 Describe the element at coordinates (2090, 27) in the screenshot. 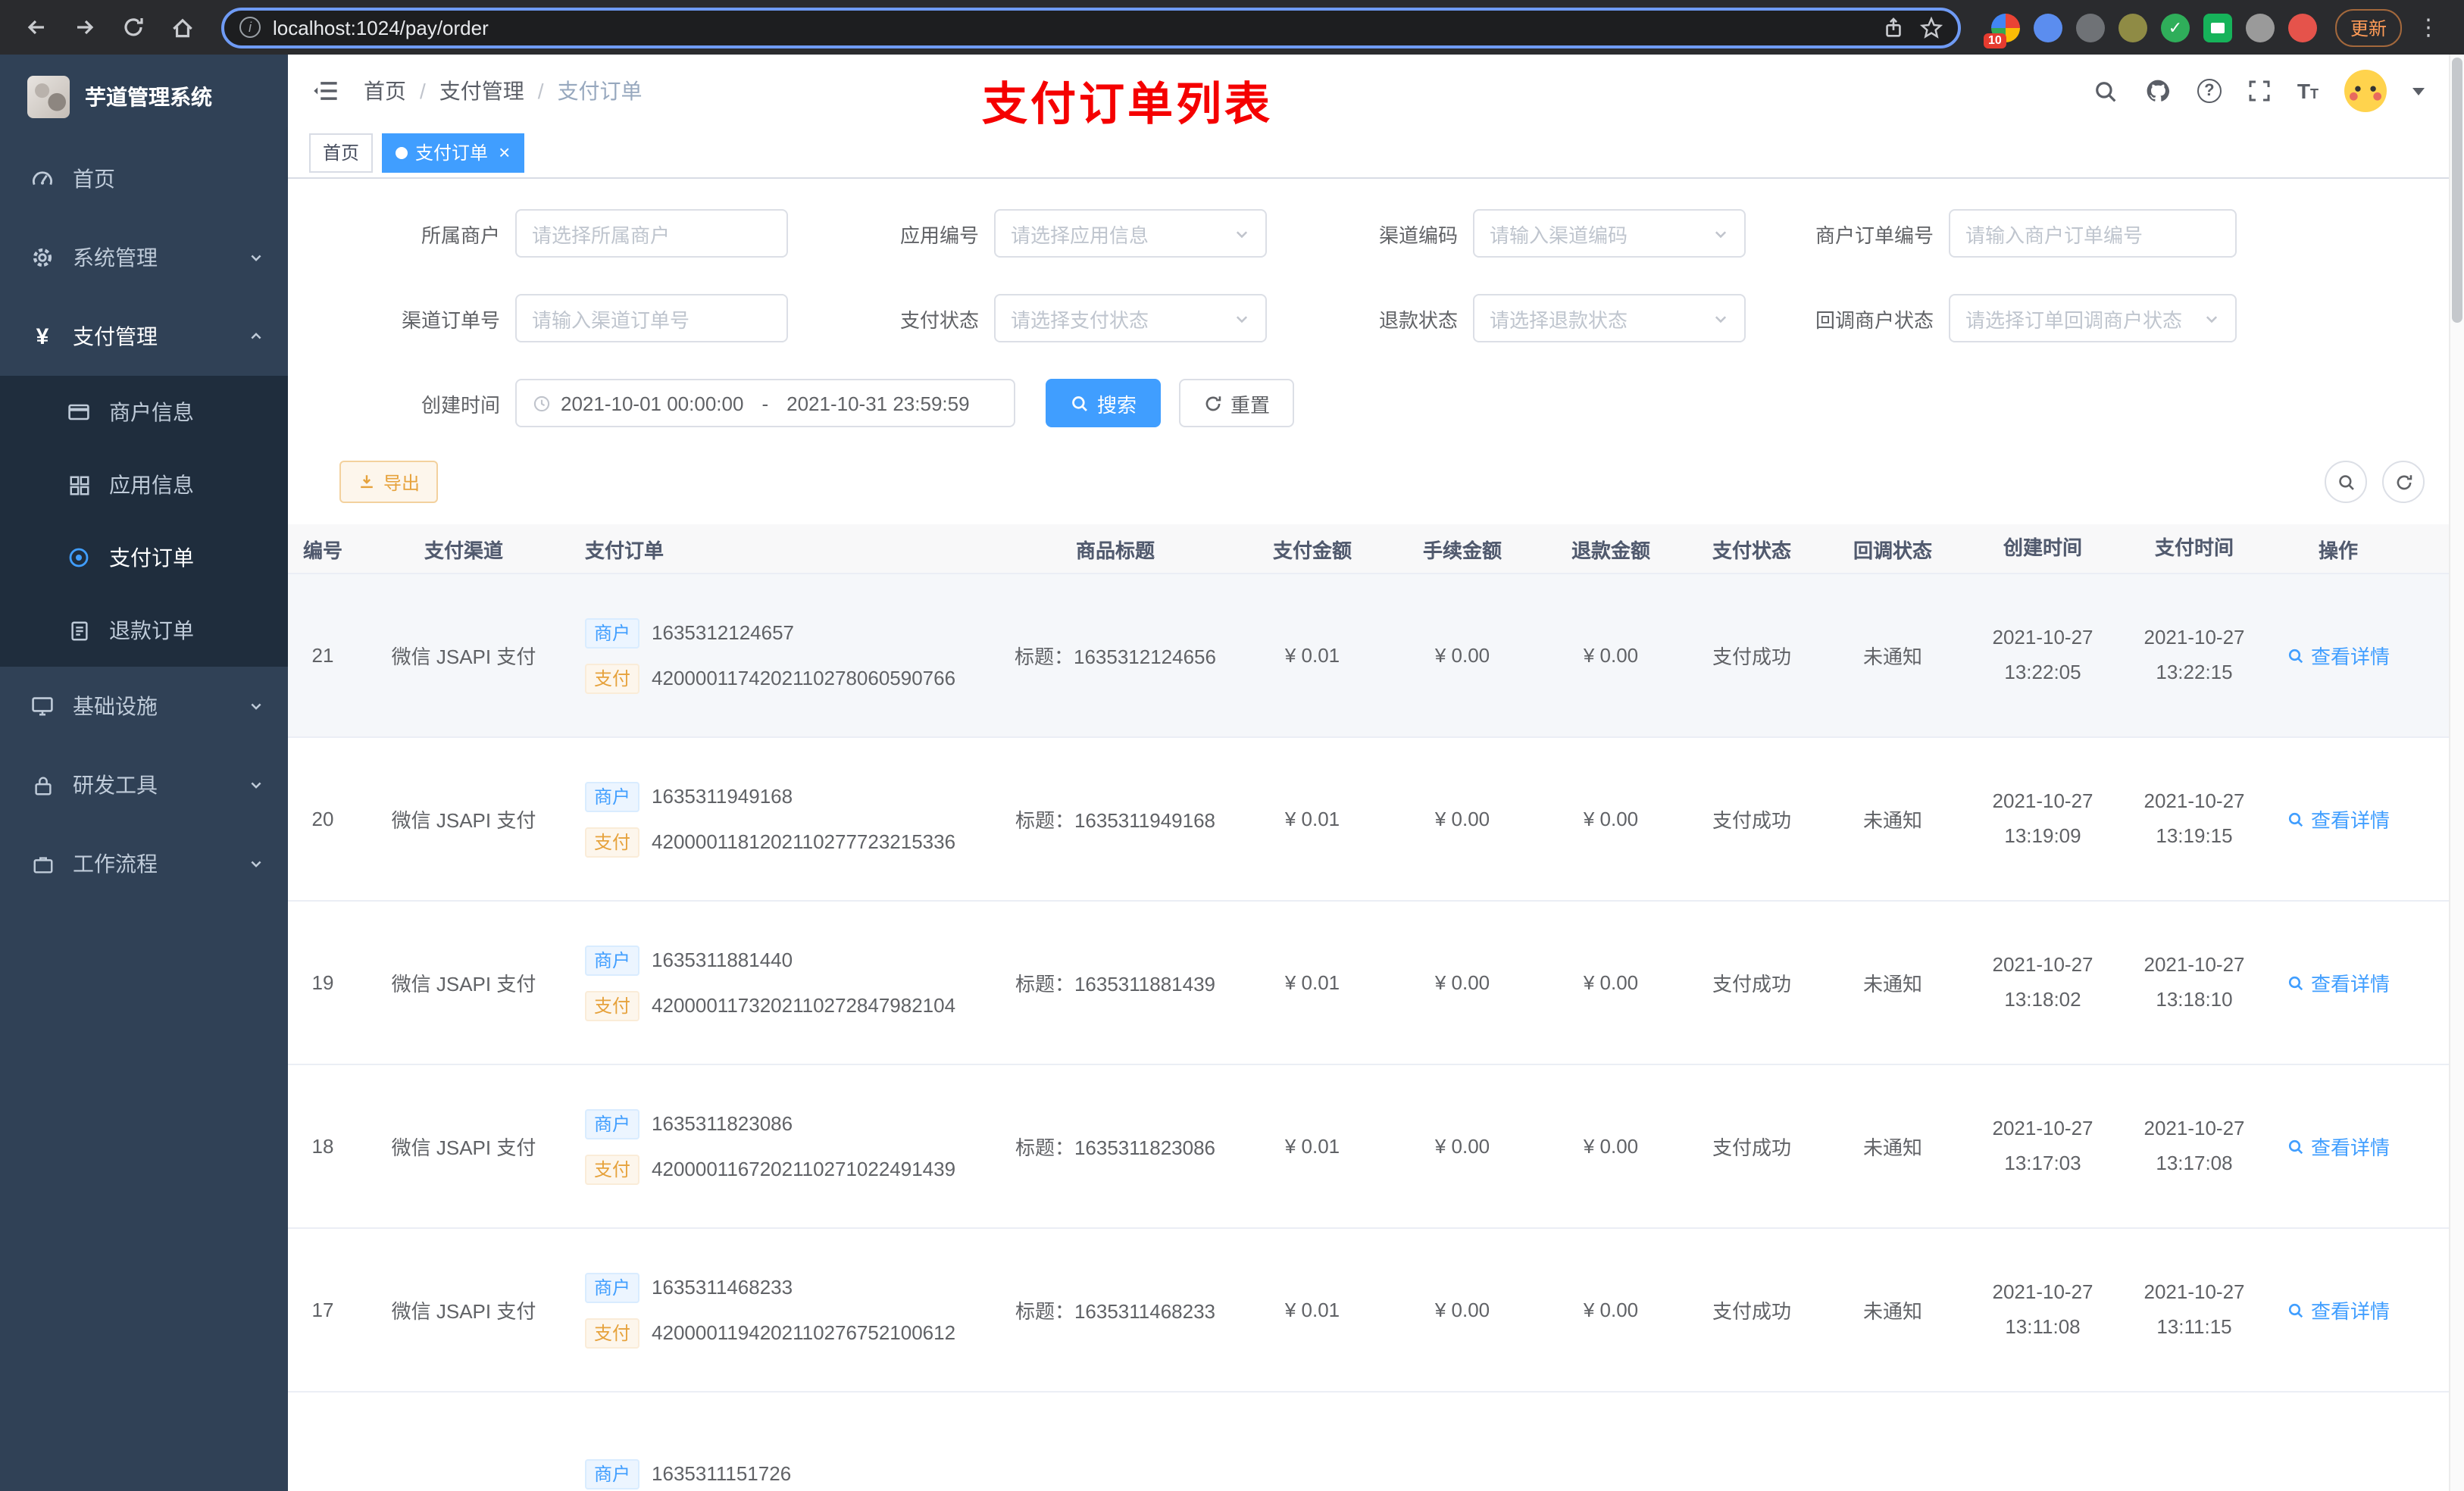

I see `extension-gray-icon` at that location.